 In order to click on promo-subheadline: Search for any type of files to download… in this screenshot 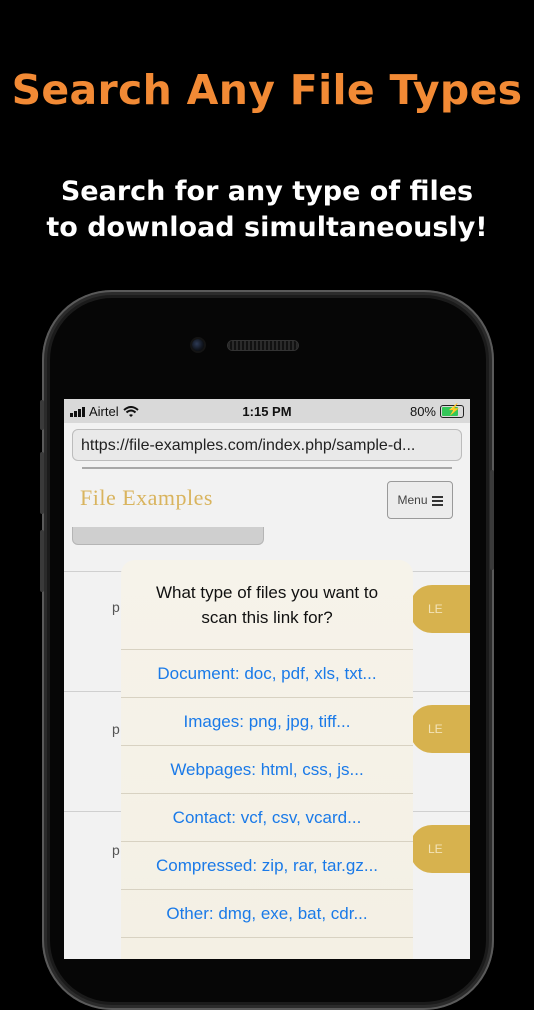, I will do `click(267, 210)`.